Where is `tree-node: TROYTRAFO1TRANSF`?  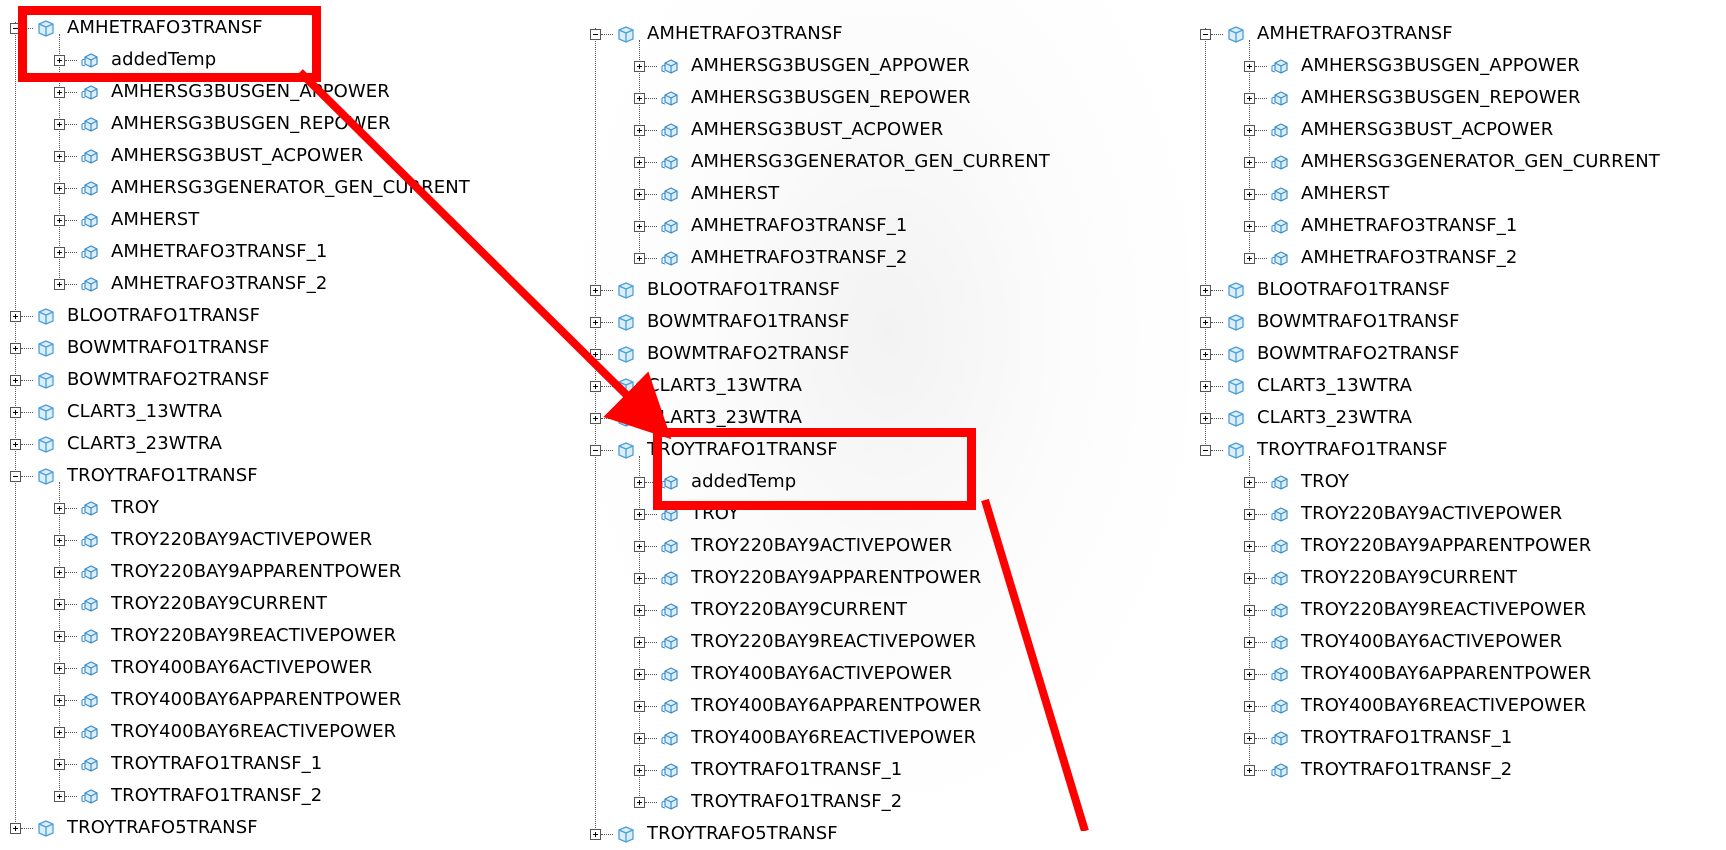
tree-node: TROYTRAFO1TRANSF is located at coordinates (1324, 450).